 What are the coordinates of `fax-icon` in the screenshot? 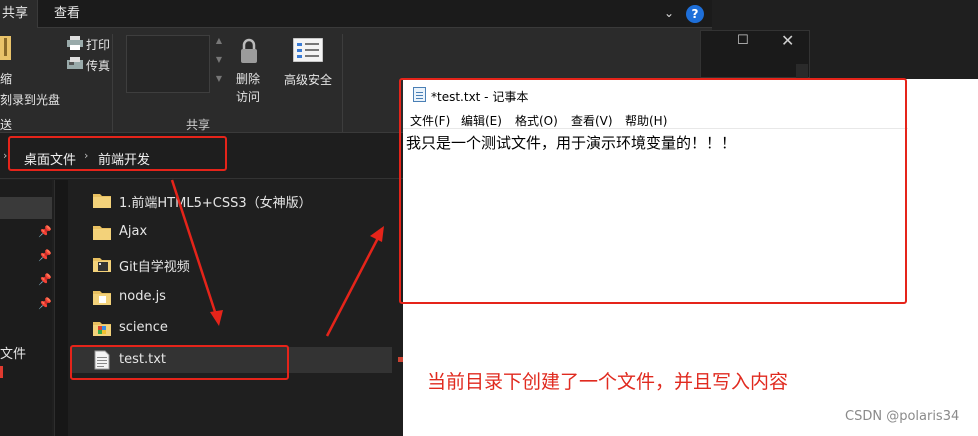 It's located at (75, 63).